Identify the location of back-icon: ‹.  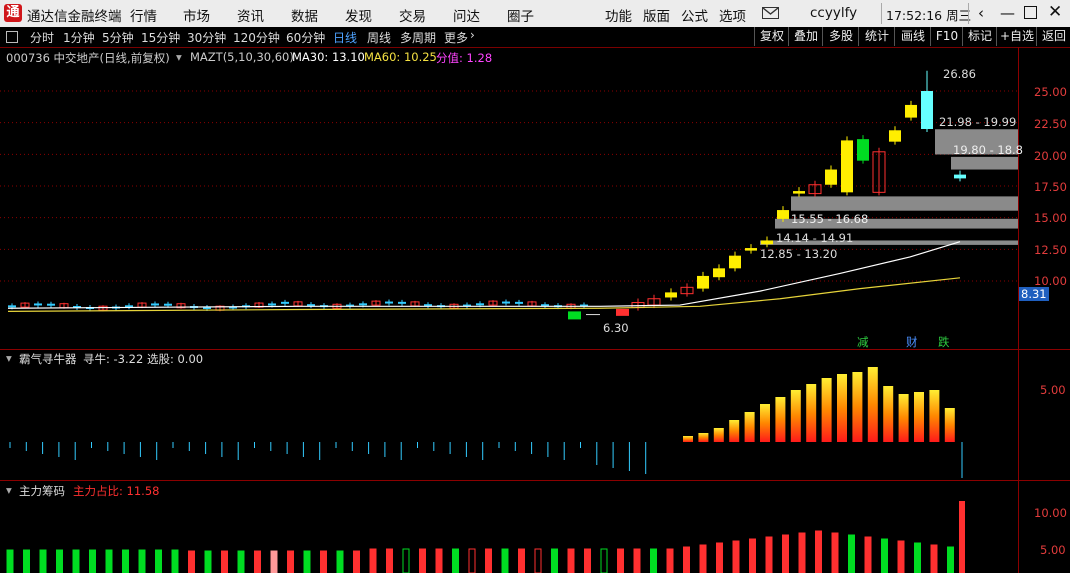
(981, 13).